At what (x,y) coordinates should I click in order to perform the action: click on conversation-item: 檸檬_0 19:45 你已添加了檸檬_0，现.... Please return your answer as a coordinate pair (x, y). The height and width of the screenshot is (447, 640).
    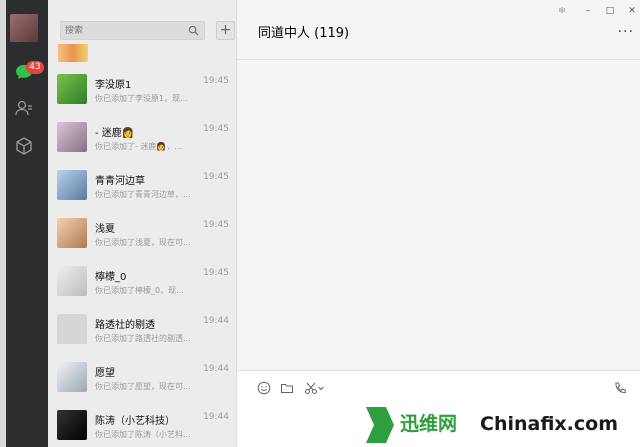
    Looking at the image, I should click on (142, 281).